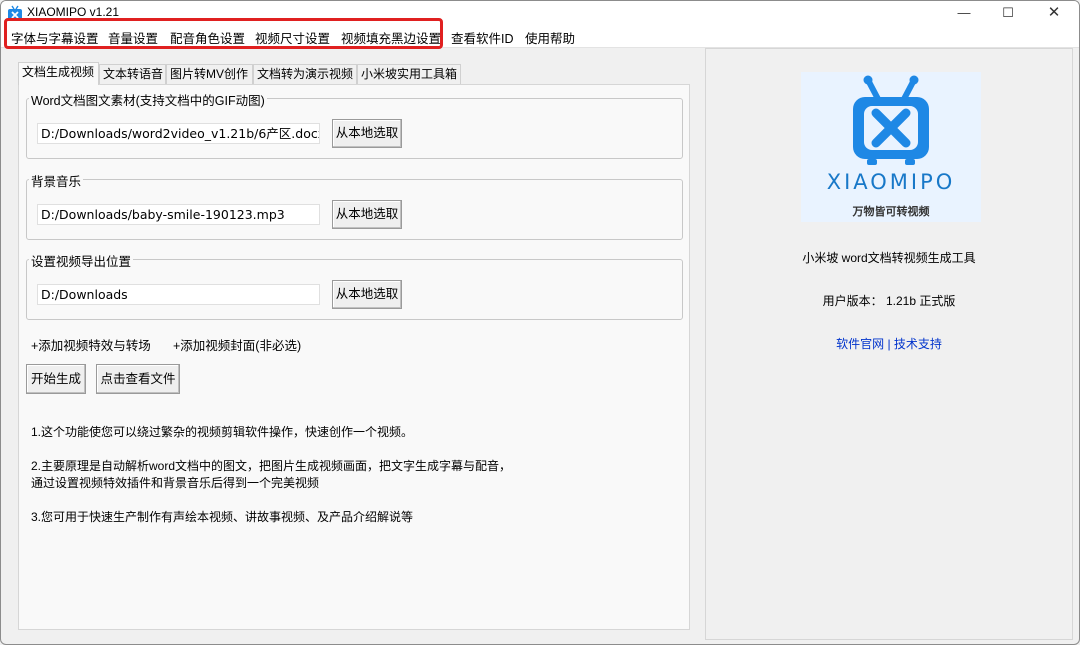 The image size is (1080, 645). I want to click on note-3: 3.您可用于快速生产制作有声绘本视频、讲故事视频、及产品介绍解说等, so click(222, 517).